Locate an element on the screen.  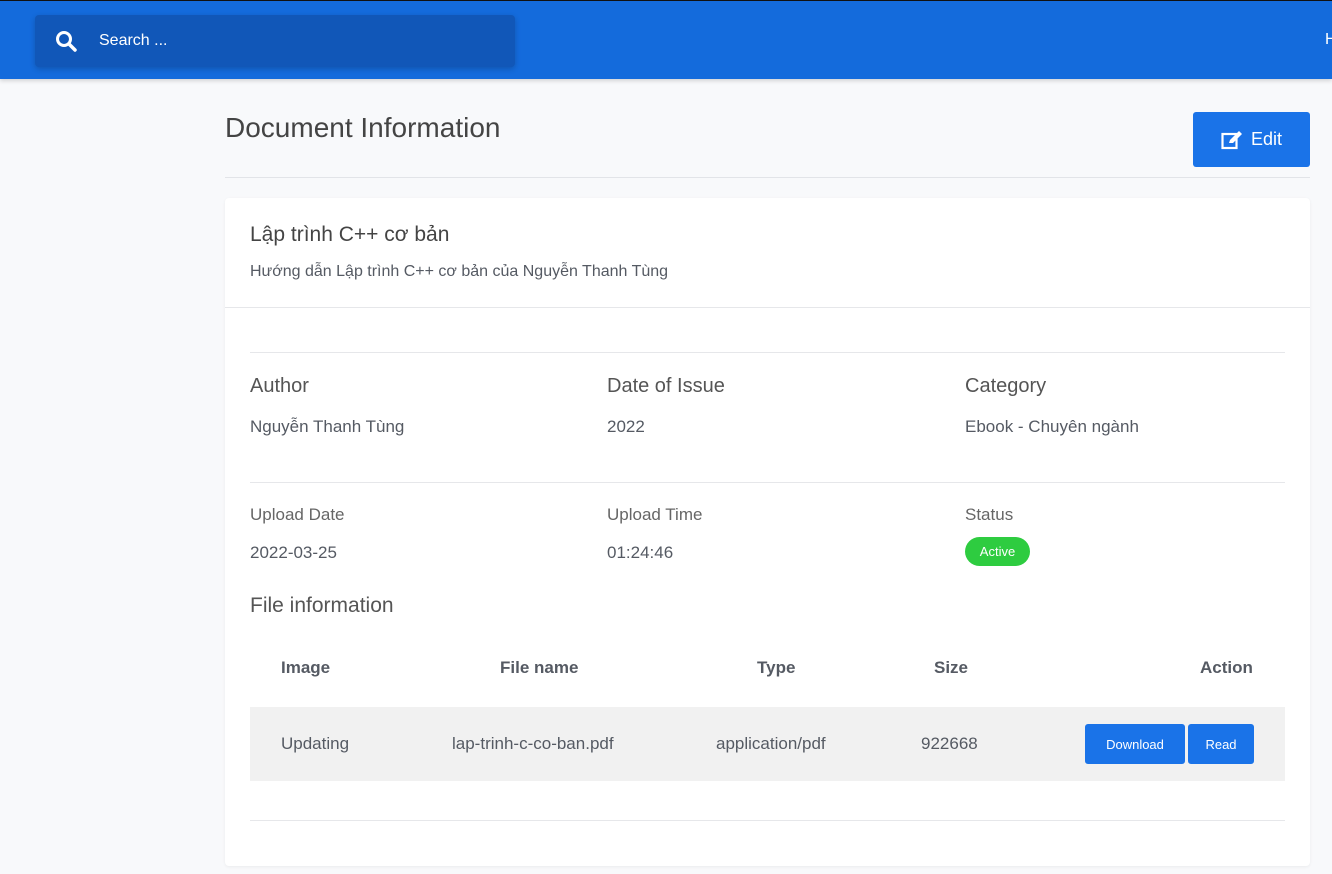
edit-icon is located at coordinates (1231, 139).